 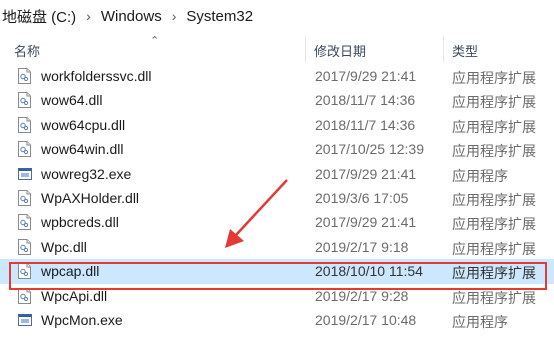 I want to click on file-name: Wpc.dll, so click(x=64, y=246).